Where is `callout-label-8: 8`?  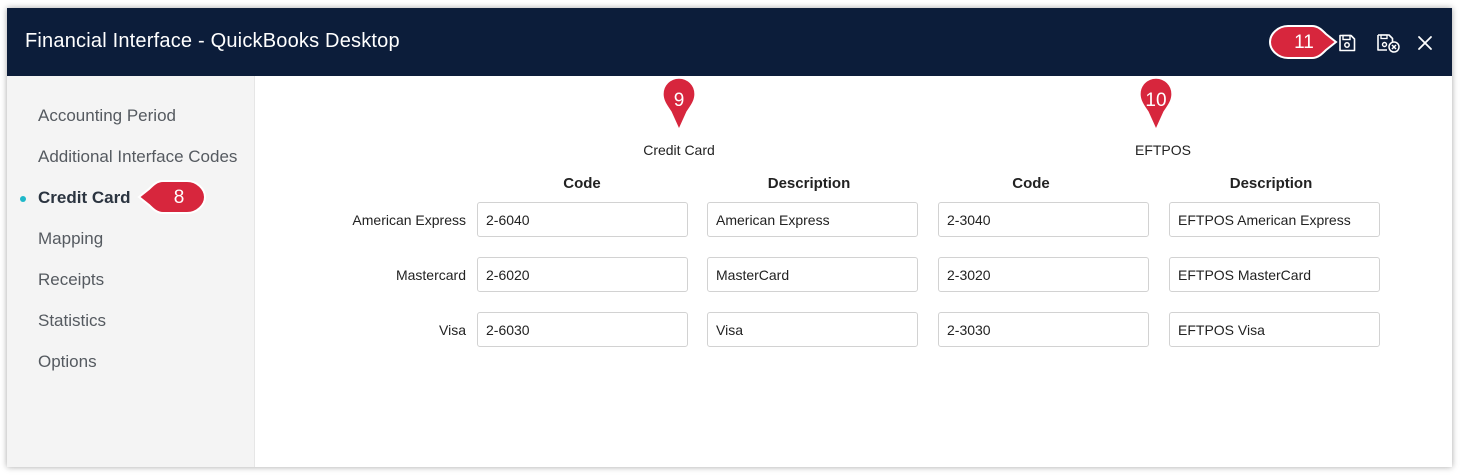 callout-label-8: 8 is located at coordinates (179, 197).